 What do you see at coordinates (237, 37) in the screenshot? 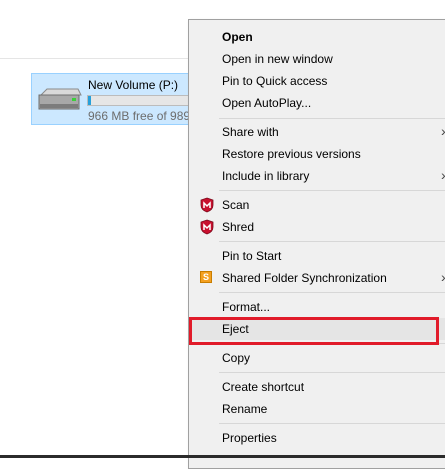
I see `menu-item-label: Open` at bounding box center [237, 37].